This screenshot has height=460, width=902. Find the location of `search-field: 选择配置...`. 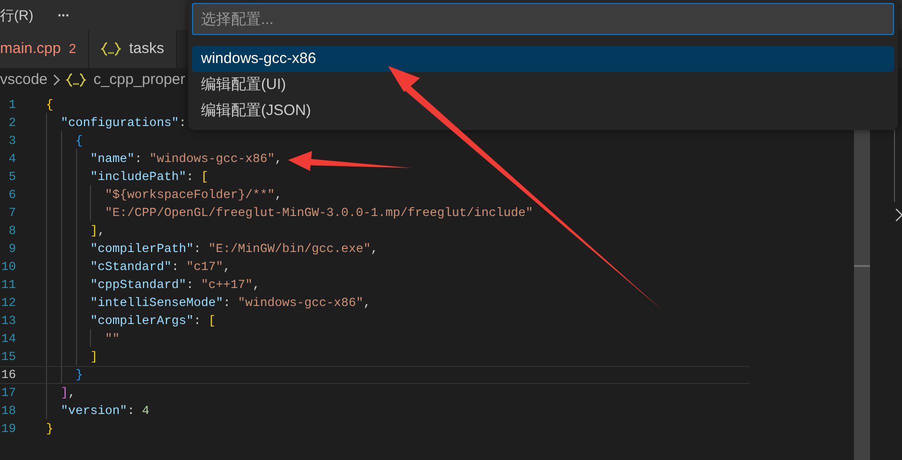

search-field: 选择配置... is located at coordinates (543, 19).